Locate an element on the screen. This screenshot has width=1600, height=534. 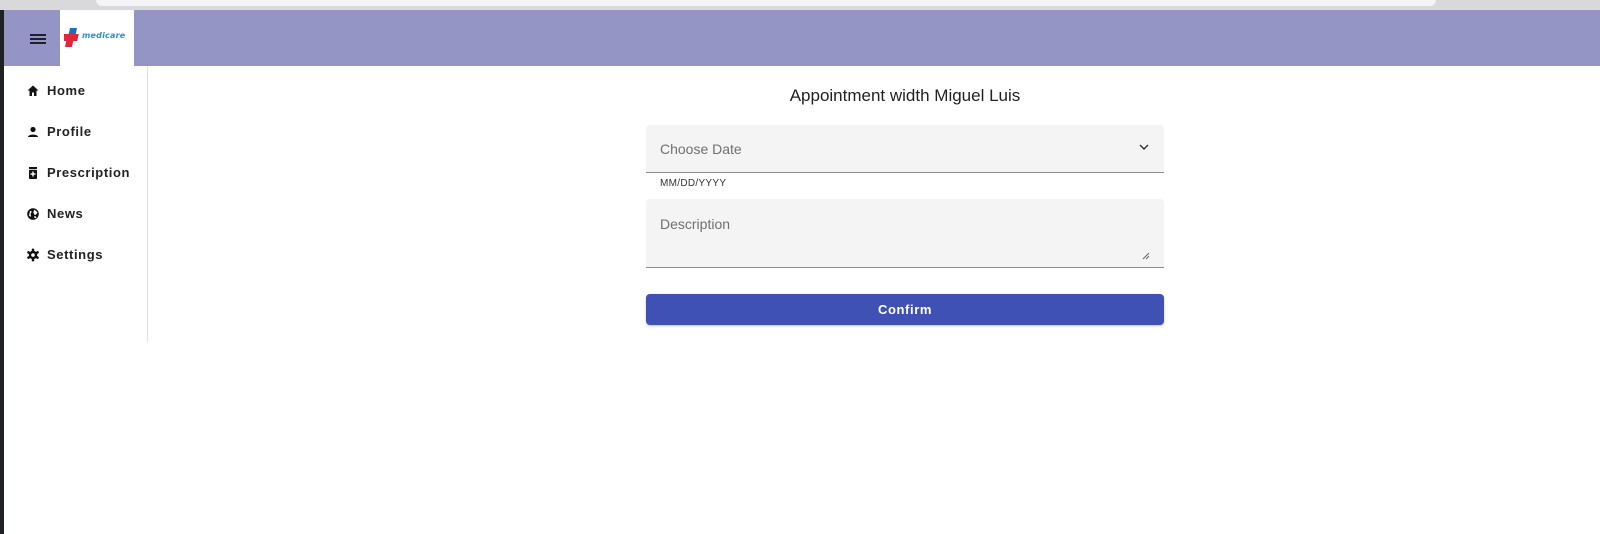
sidebar-item-home: Home is located at coordinates (75, 91).